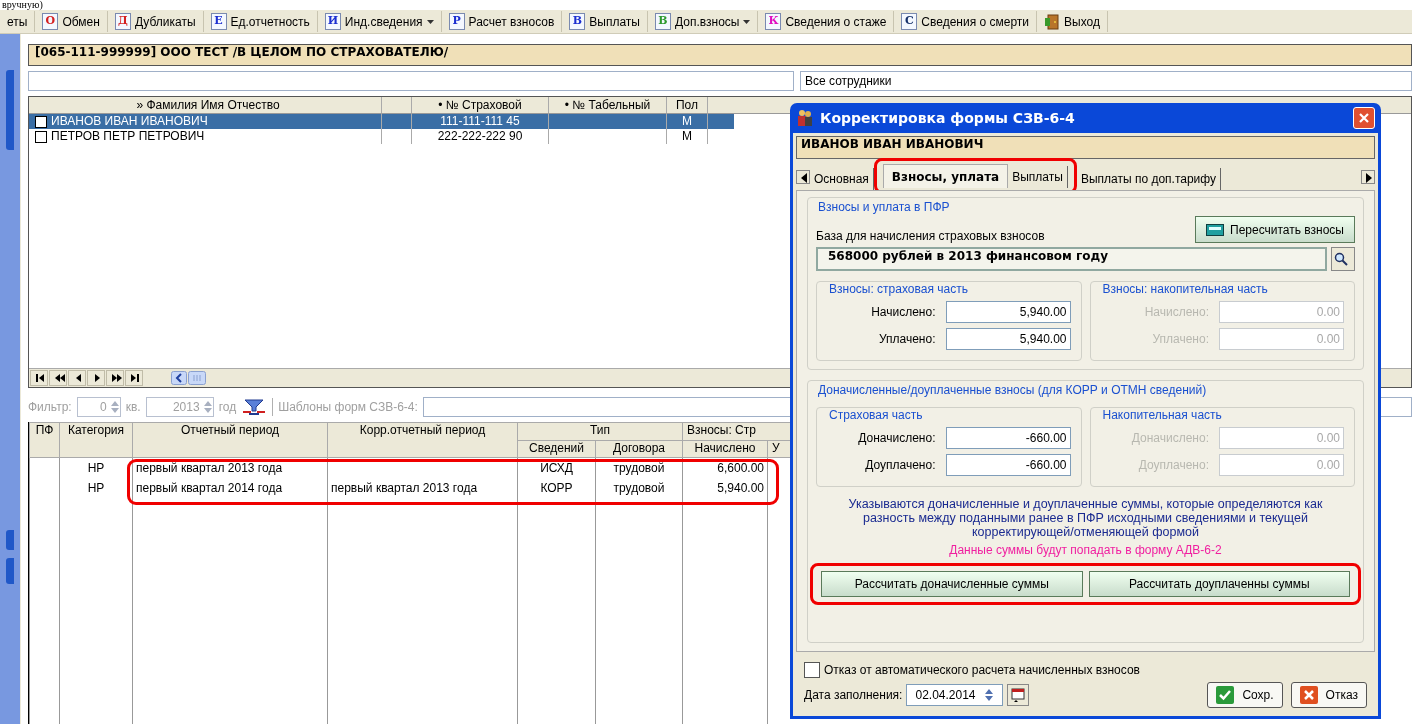 This screenshot has height=724, width=1412. What do you see at coordinates (955, 695) in the screenshot?
I see `date-field: 02.04.2014` at bounding box center [955, 695].